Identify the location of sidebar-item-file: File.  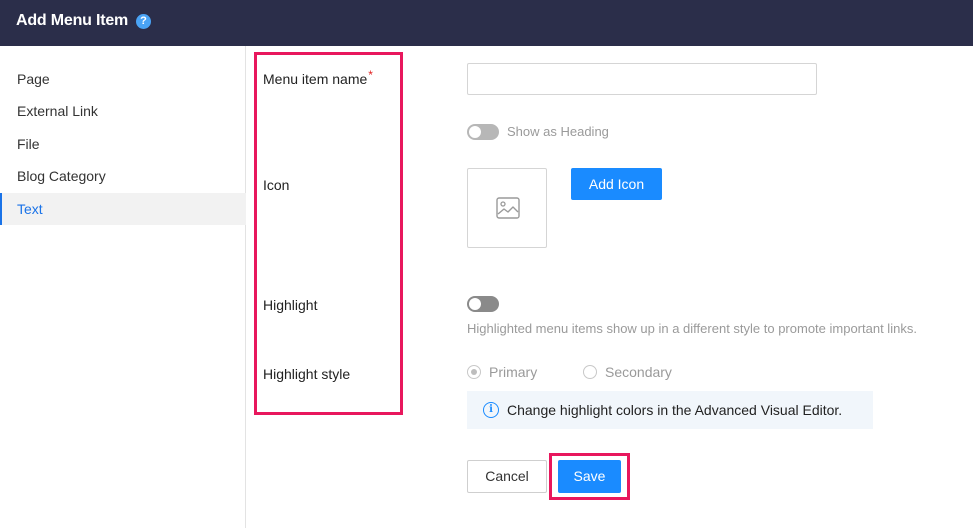
(123, 144).